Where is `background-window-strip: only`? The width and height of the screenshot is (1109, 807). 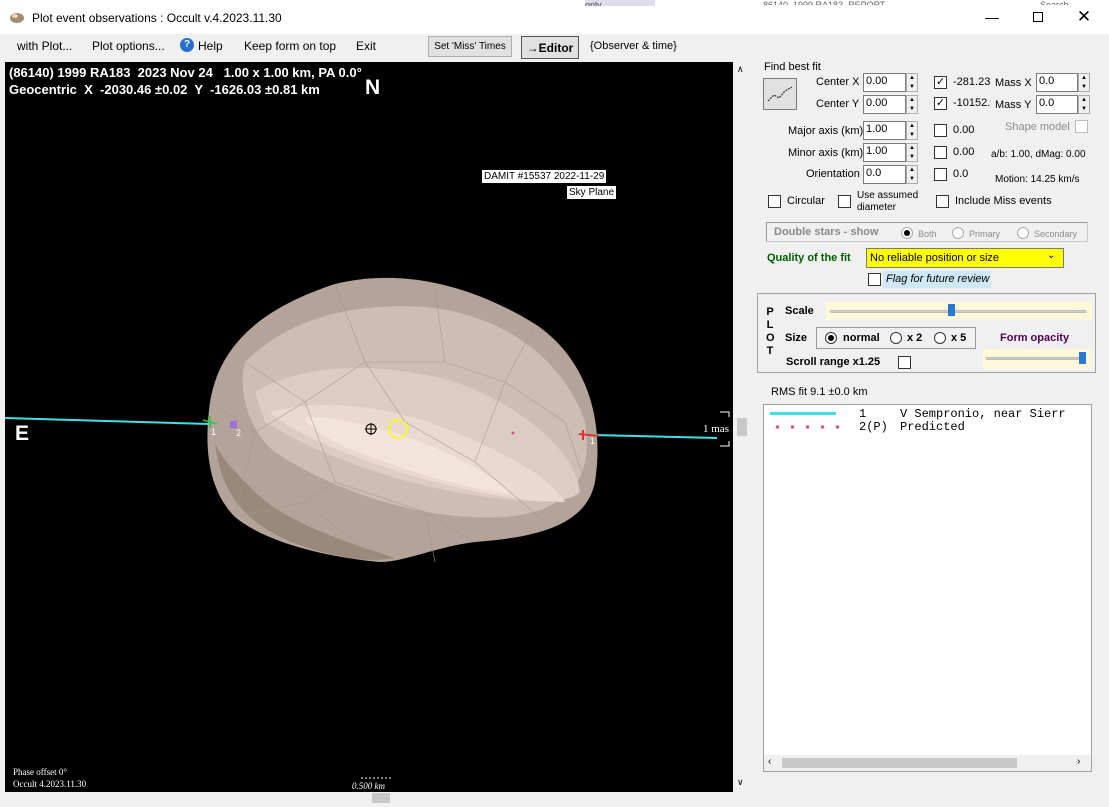 background-window-strip: only is located at coordinates (620, 3).